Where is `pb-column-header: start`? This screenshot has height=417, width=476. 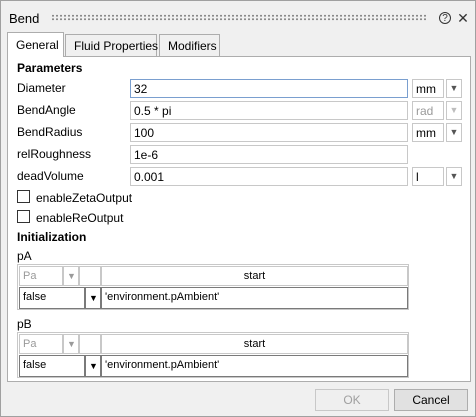 pb-column-header: start is located at coordinates (254, 344).